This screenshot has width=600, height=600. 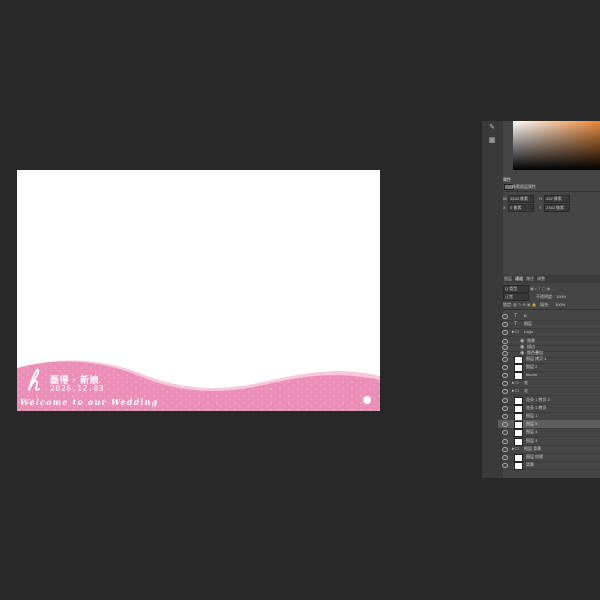 I want to click on layer-filter-label: Q 类型, so click(x=511, y=288).